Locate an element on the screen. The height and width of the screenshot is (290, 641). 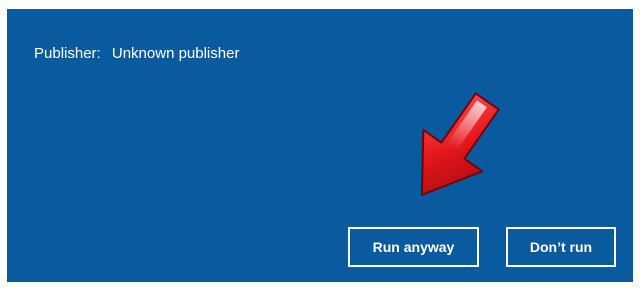
run-anyway-button: Run anyway is located at coordinates (413, 247).